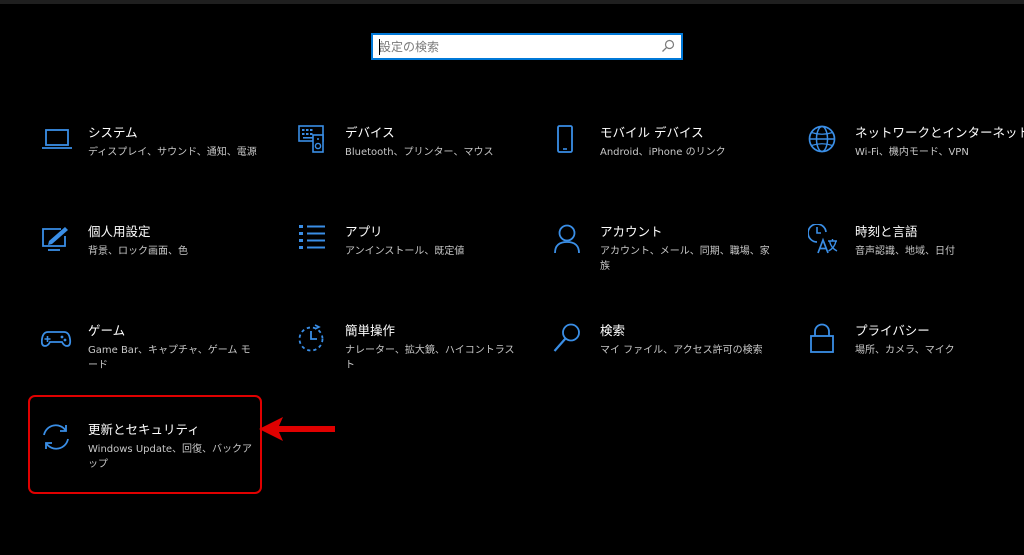 The image size is (1024, 555). I want to click on tile-title: デバイス, so click(370, 132).